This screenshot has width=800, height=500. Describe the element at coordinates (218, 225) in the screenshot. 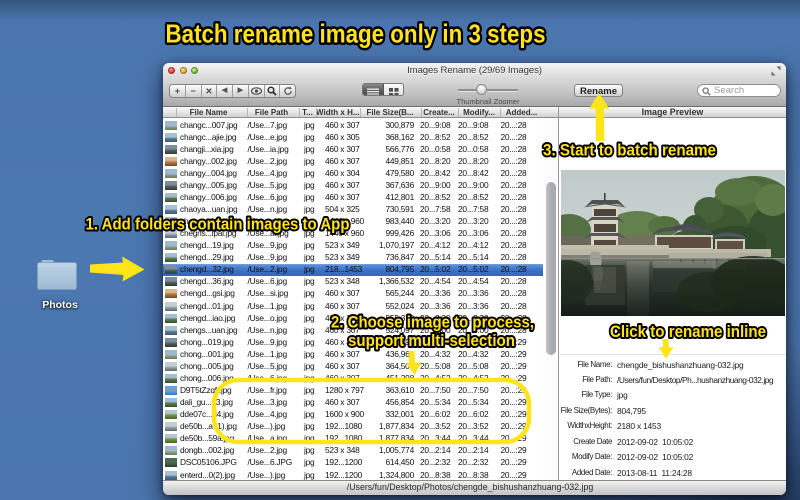

I see `svg-text:1. Add folders contain images: 1. Add folders contain images to App` at that location.